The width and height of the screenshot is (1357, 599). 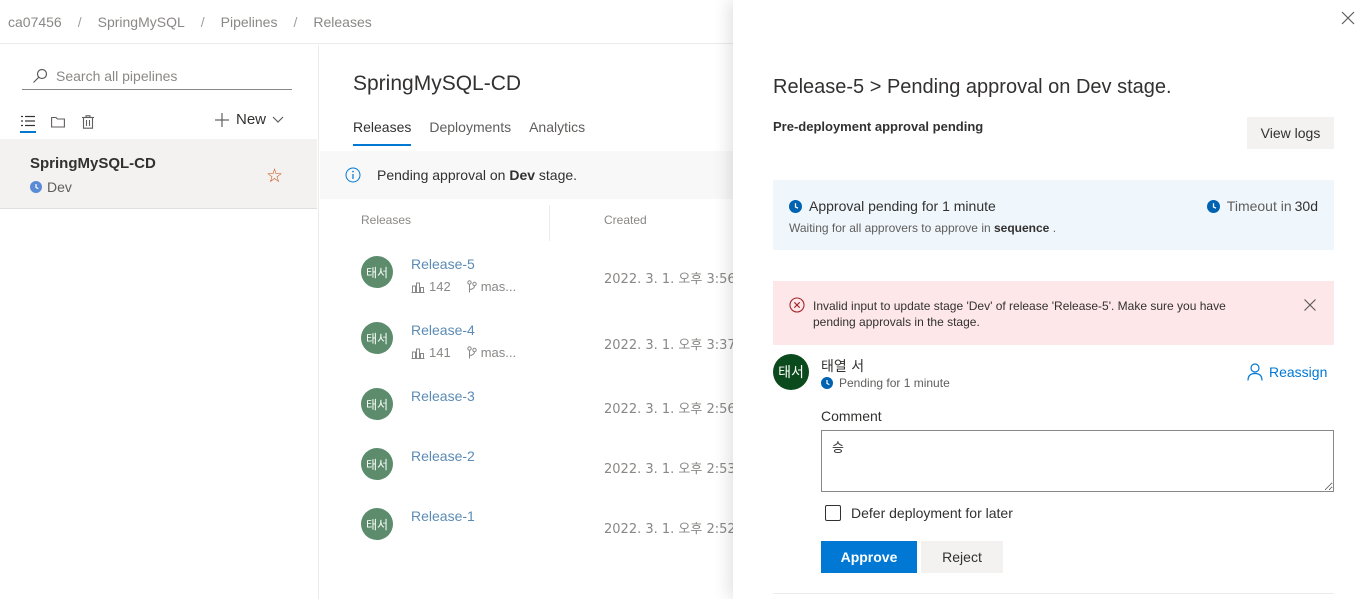 I want to click on approval-status: Approval pending for 1 minute, so click(x=892, y=206).